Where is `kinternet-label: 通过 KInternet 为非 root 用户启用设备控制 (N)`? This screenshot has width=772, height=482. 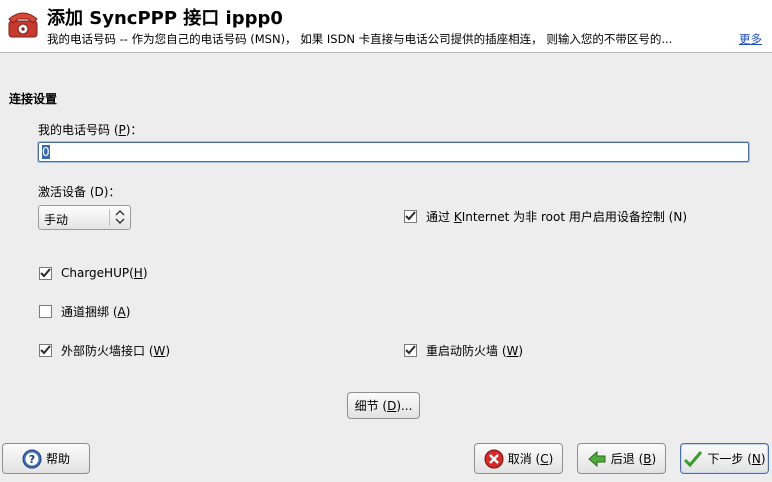 kinternet-label: 通过 KInternet 为非 root 用户启用设备控制 (N) is located at coordinates (557, 217).